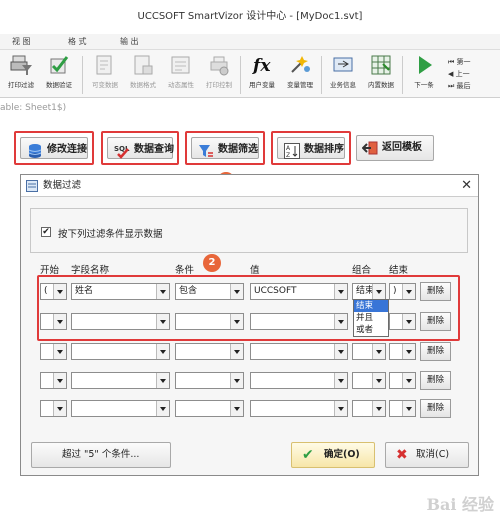 The image size is (500, 531). What do you see at coordinates (77, 42) in the screenshot?
I see `menu-format: 格 式` at bounding box center [77, 42].